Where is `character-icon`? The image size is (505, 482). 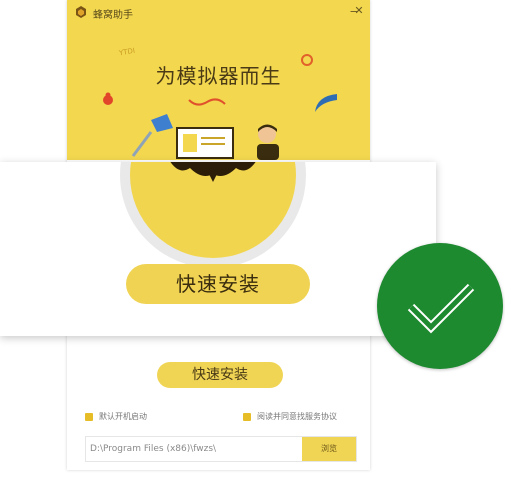
character-icon is located at coordinates (268, 142).